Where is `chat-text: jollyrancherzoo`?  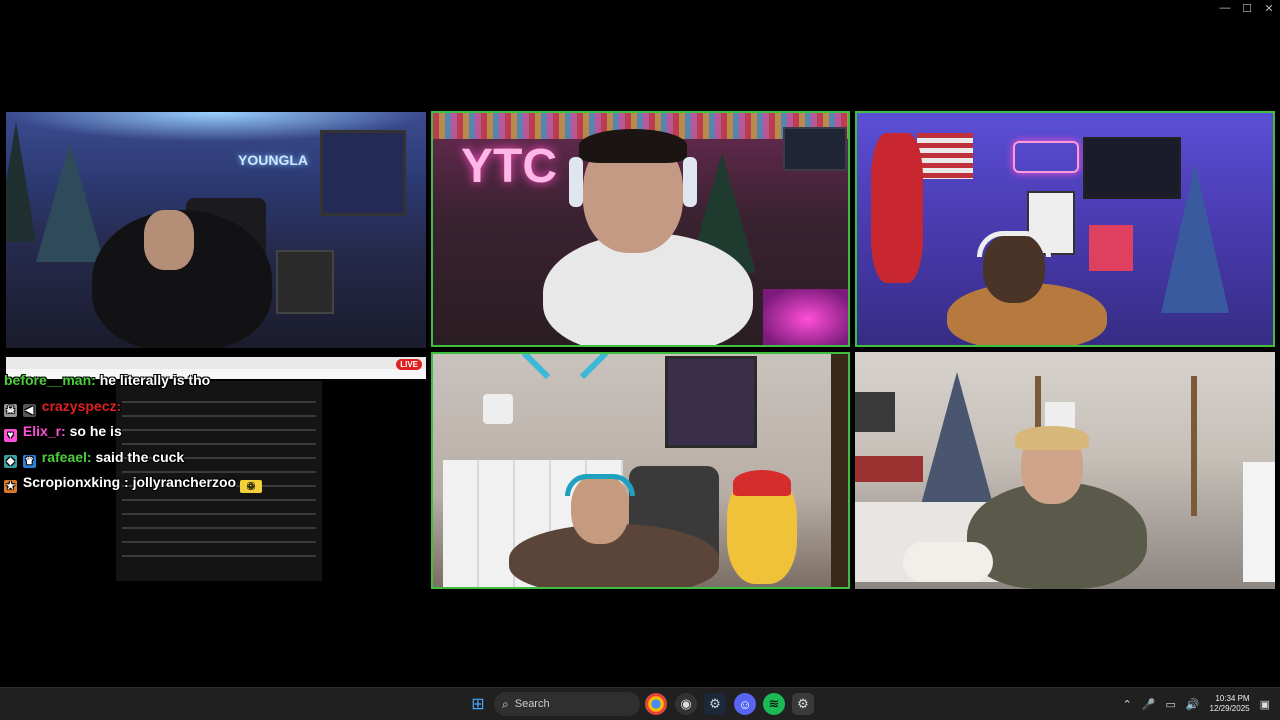
chat-text: jollyrancherzoo is located at coordinates (184, 482).